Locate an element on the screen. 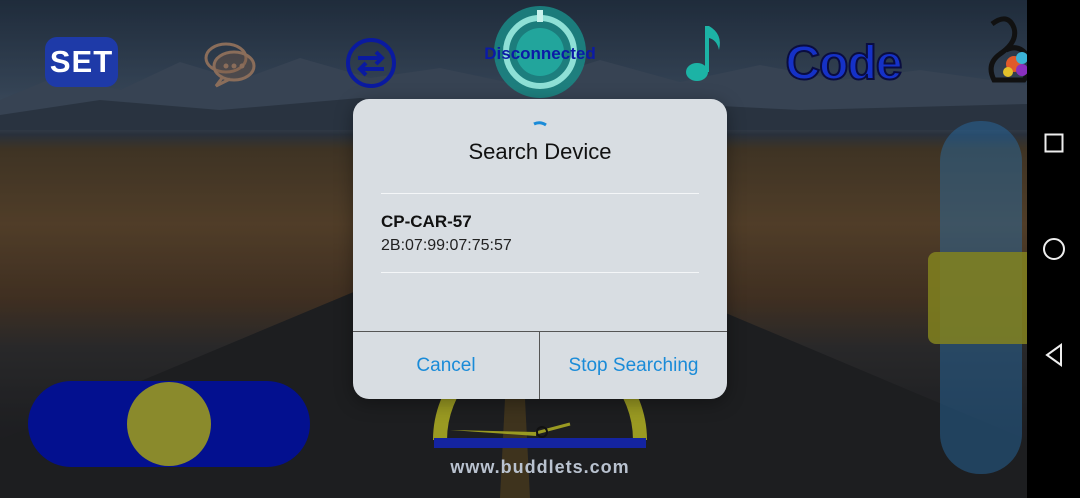  code-button: Code is located at coordinates (844, 63).